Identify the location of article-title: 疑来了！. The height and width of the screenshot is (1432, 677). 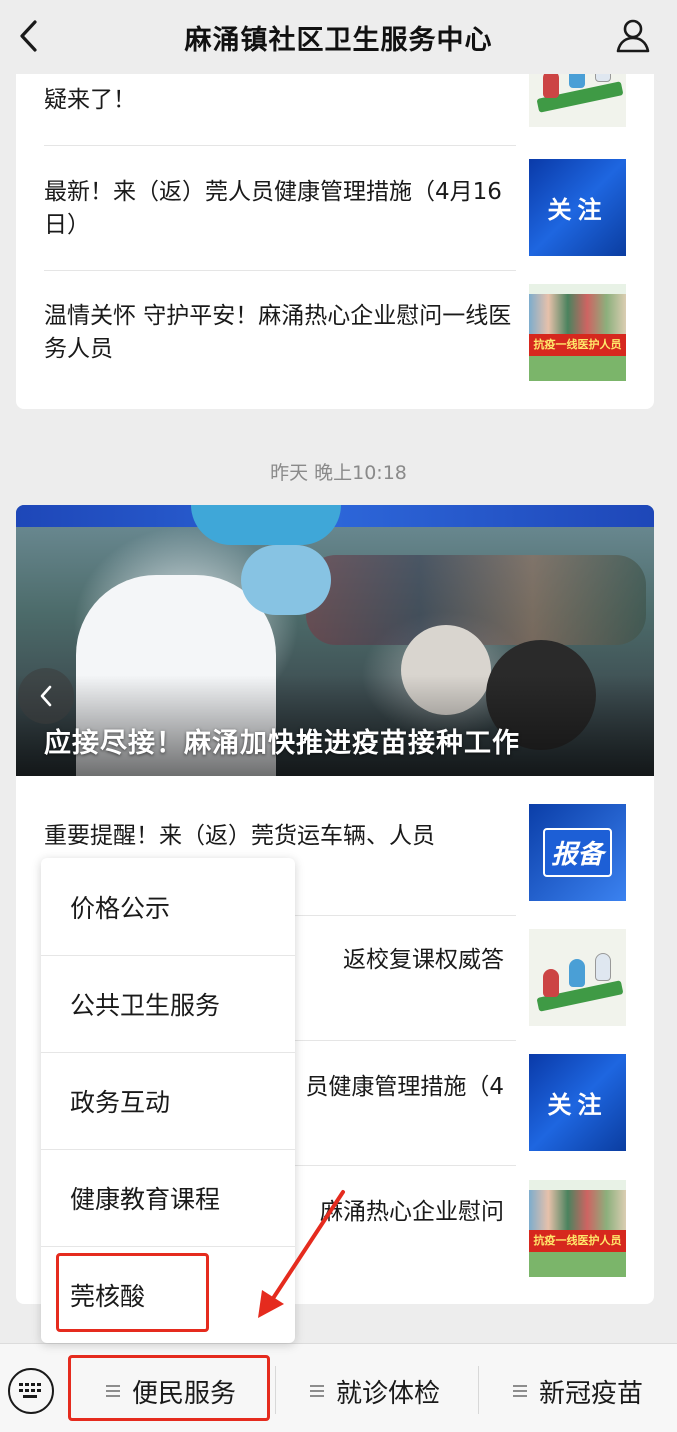
(90, 100).